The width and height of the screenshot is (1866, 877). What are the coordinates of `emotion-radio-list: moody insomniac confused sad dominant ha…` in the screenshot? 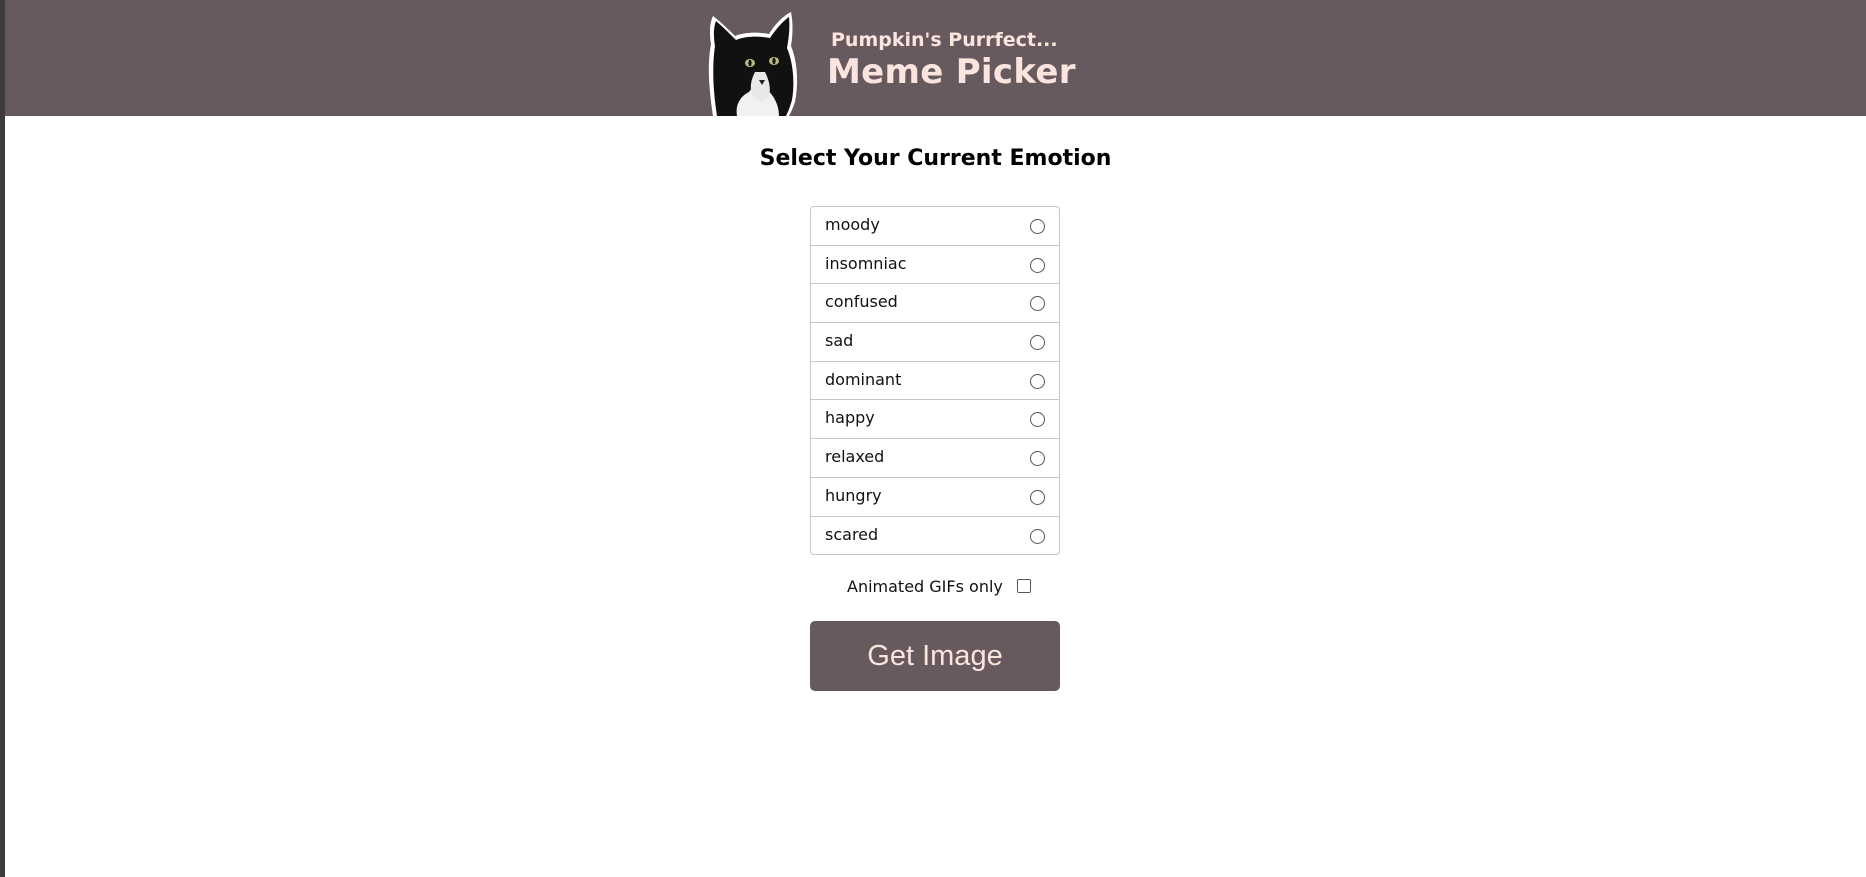 It's located at (935, 381).